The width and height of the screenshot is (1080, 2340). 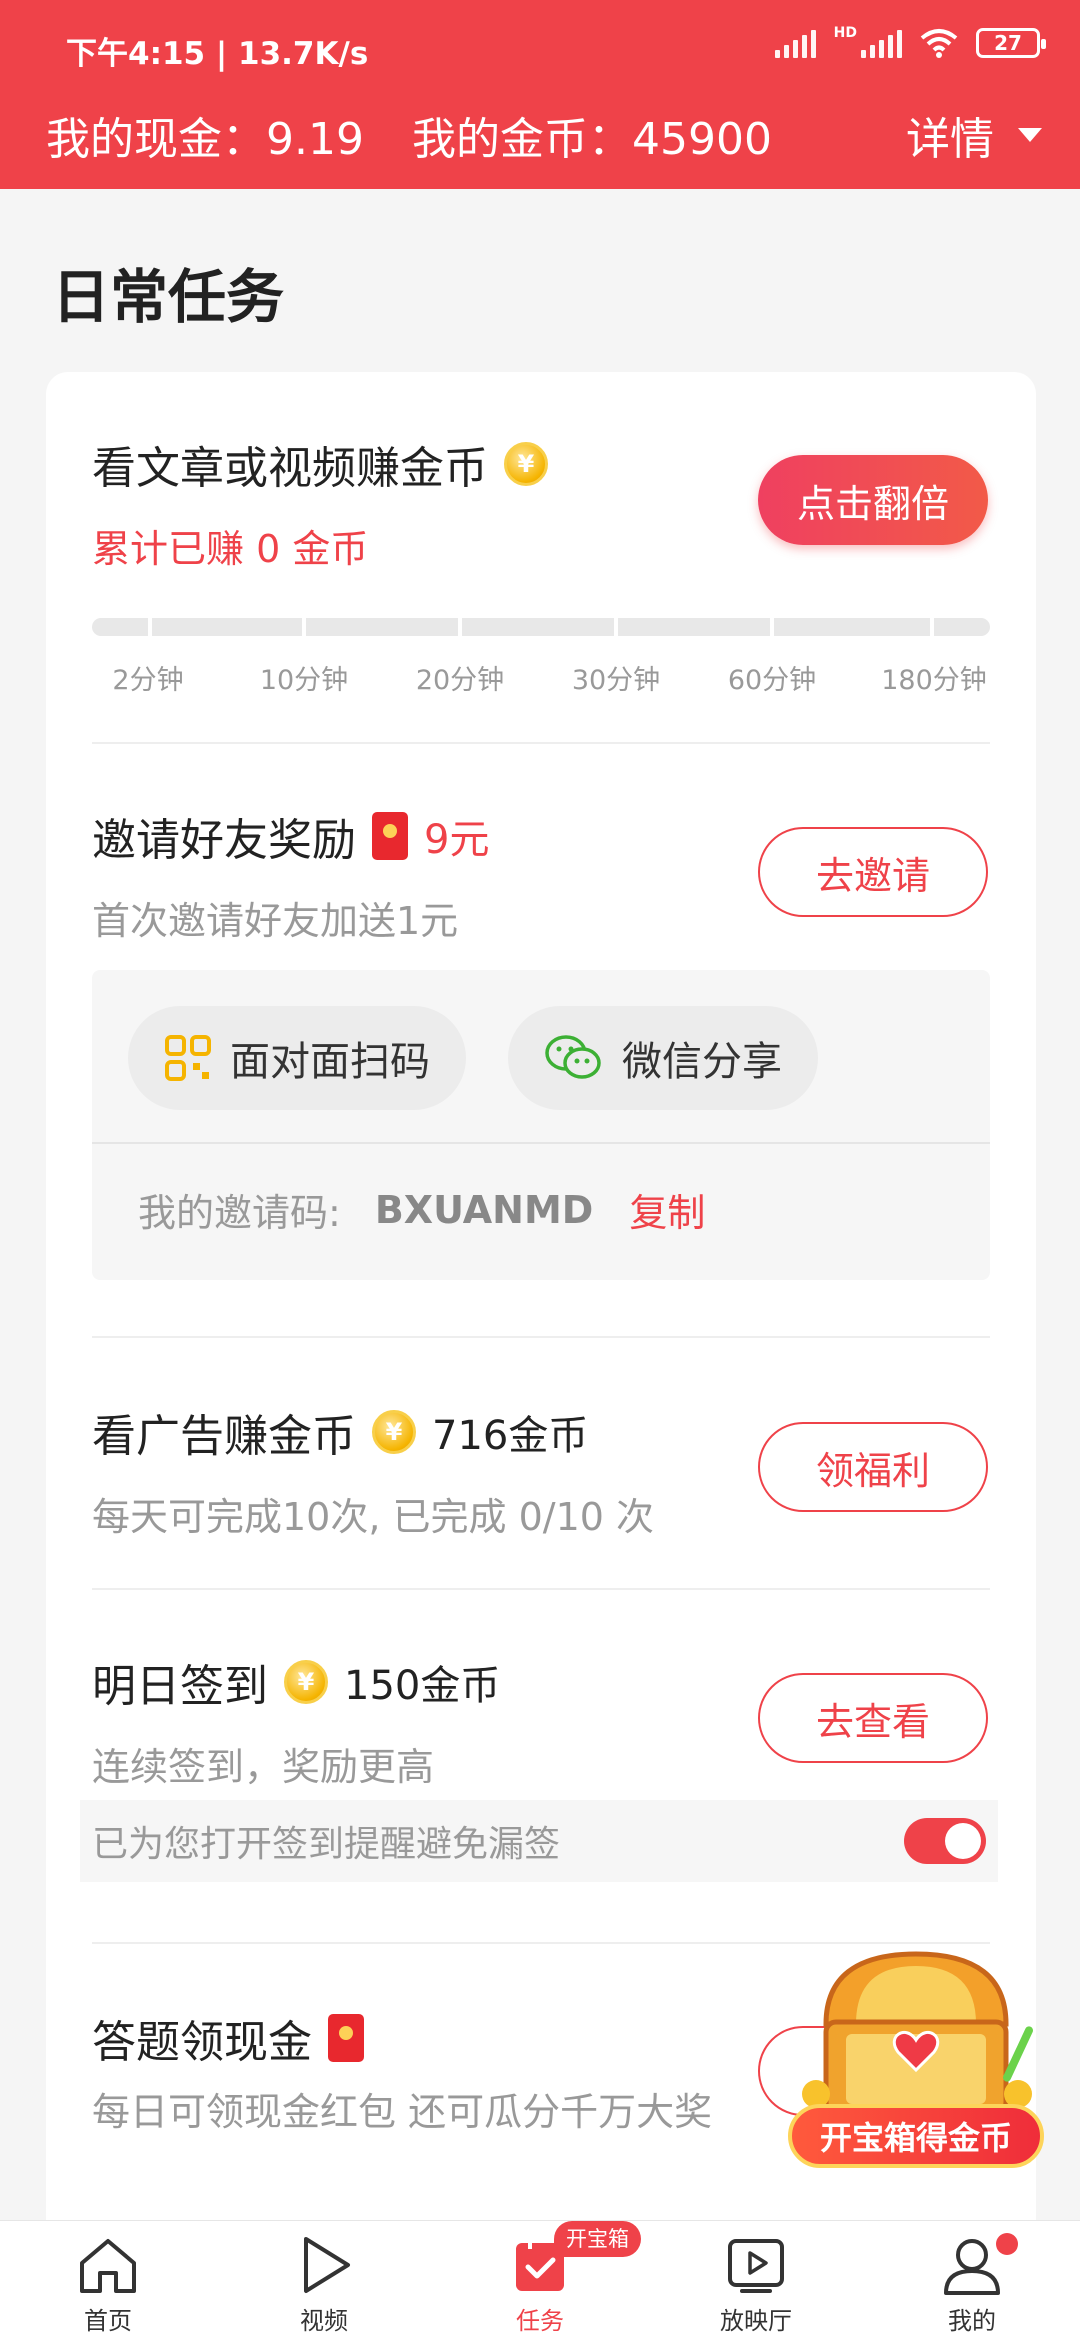 I want to click on signin-reminder-text: 已为您打开签到提醒避免漏签, so click(x=326, y=1844).